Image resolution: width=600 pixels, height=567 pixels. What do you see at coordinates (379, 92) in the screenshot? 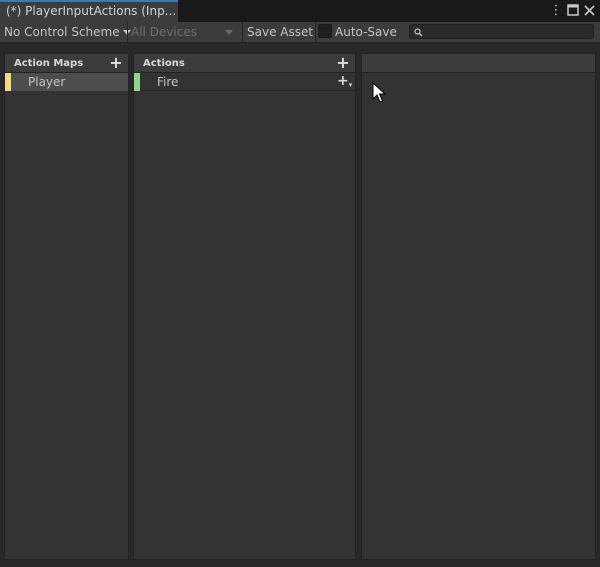
I see `cursor-icon` at bounding box center [379, 92].